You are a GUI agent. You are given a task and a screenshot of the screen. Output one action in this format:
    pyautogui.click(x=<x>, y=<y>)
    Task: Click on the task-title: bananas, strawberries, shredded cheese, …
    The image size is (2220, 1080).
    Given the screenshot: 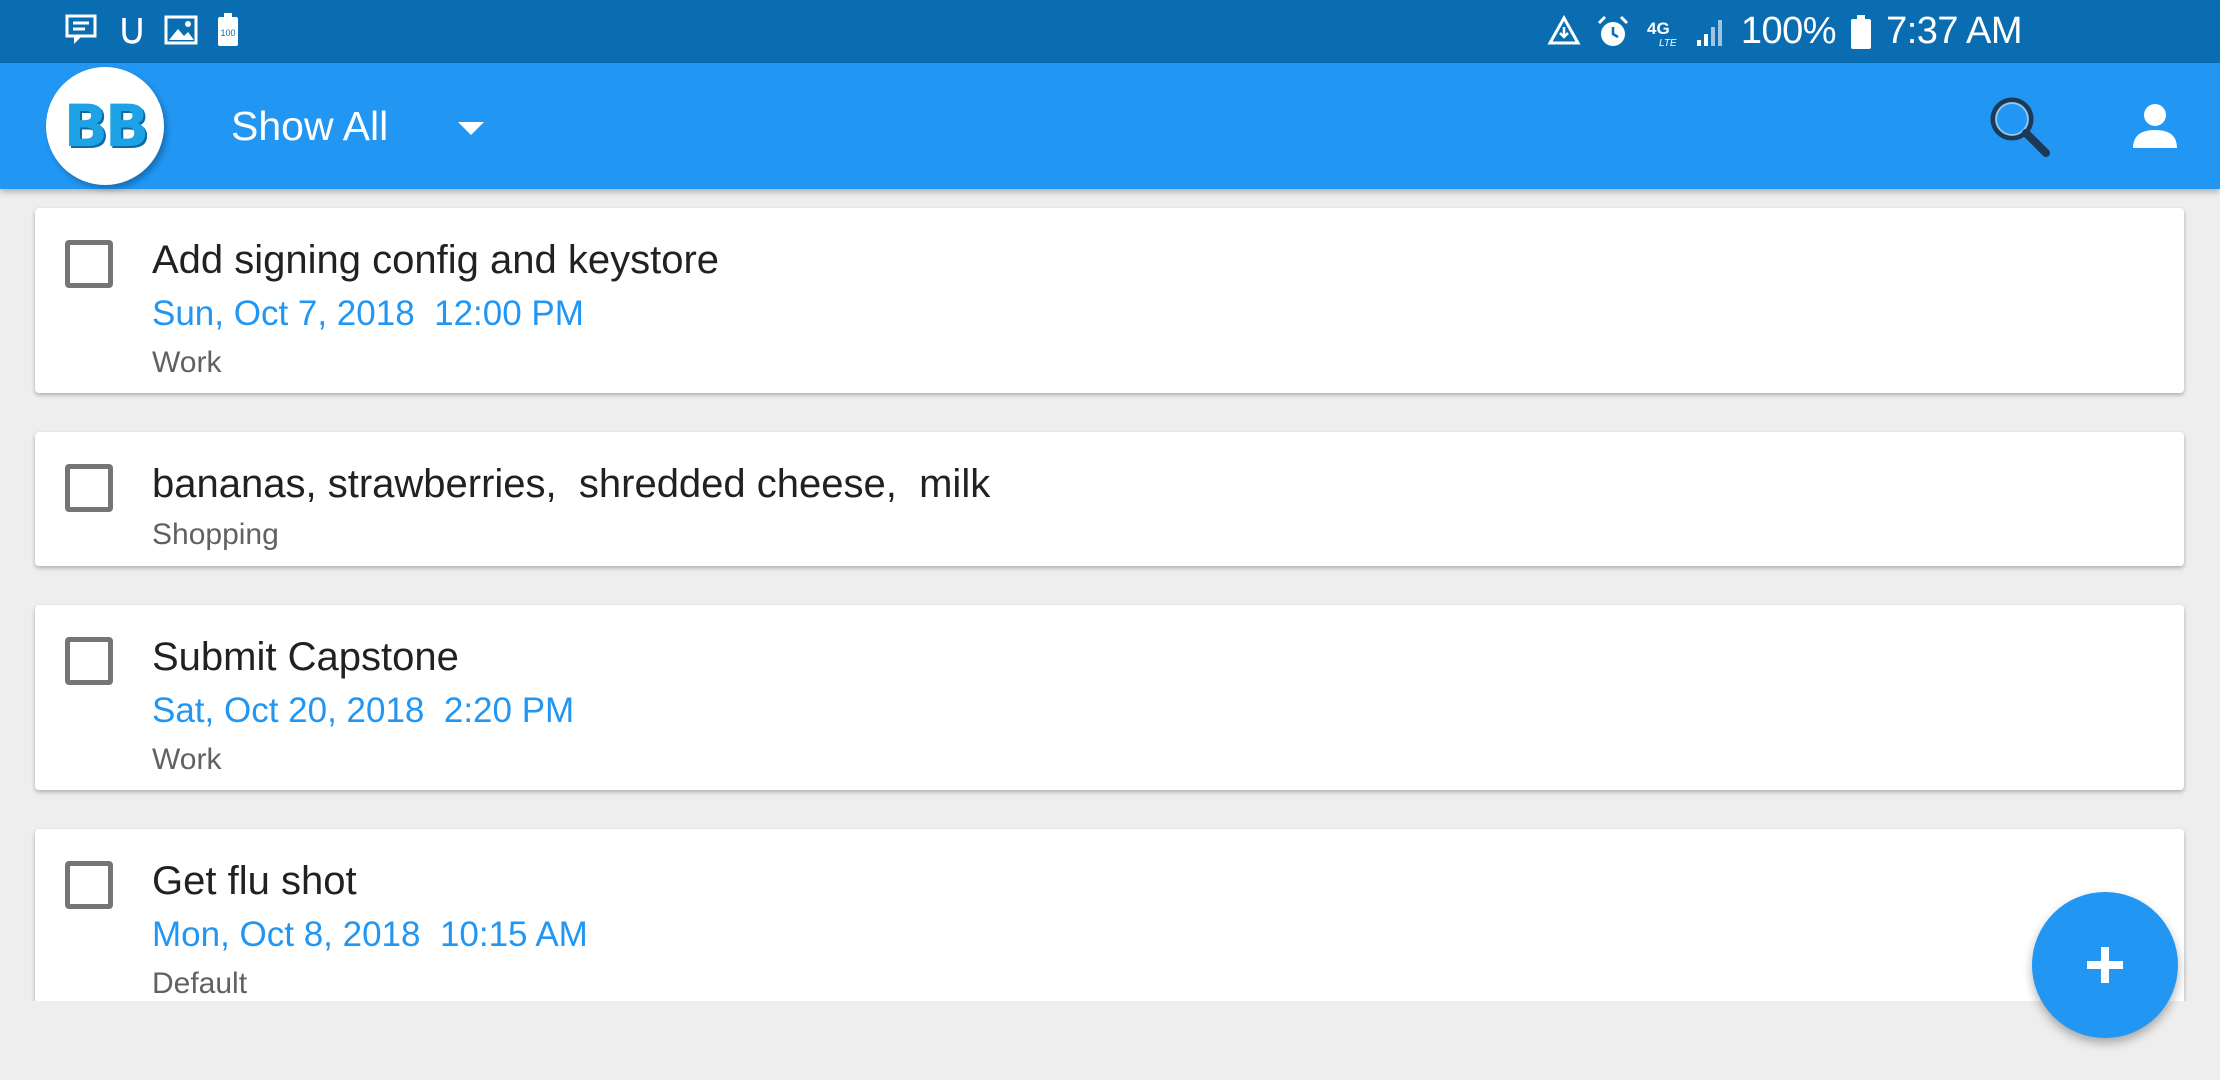 What is the action you would take?
    pyautogui.click(x=571, y=484)
    